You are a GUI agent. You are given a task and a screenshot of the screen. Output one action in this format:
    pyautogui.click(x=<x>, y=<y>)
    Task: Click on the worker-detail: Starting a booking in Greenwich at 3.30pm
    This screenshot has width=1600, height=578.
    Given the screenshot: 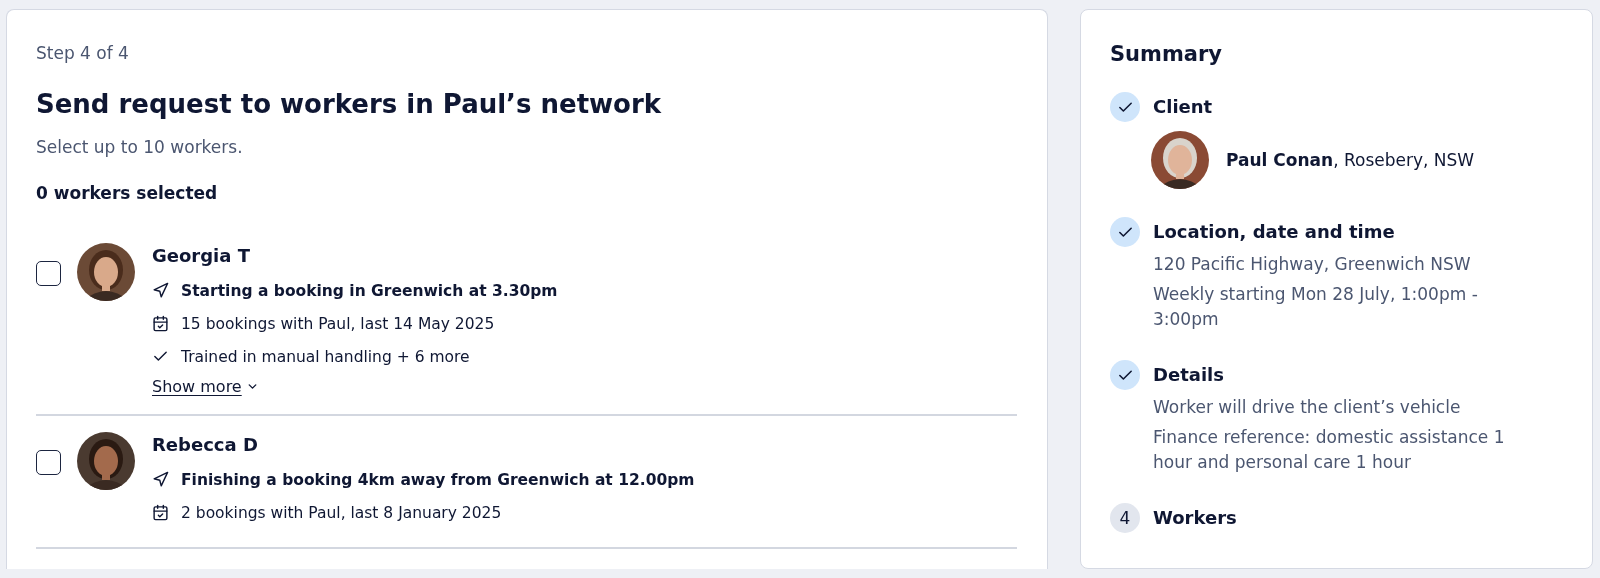 What is the action you would take?
    pyautogui.click(x=369, y=290)
    